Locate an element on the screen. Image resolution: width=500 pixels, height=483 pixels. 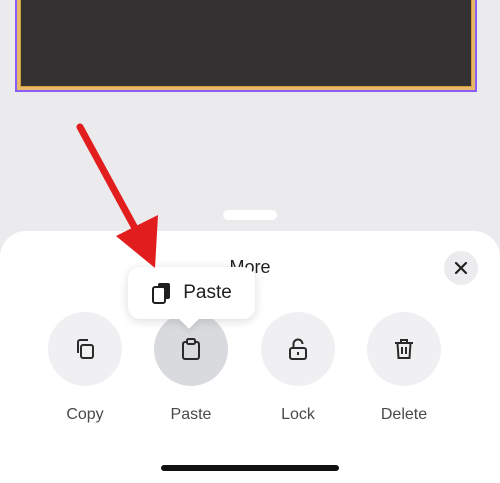
lock-button is located at coordinates (298, 349).